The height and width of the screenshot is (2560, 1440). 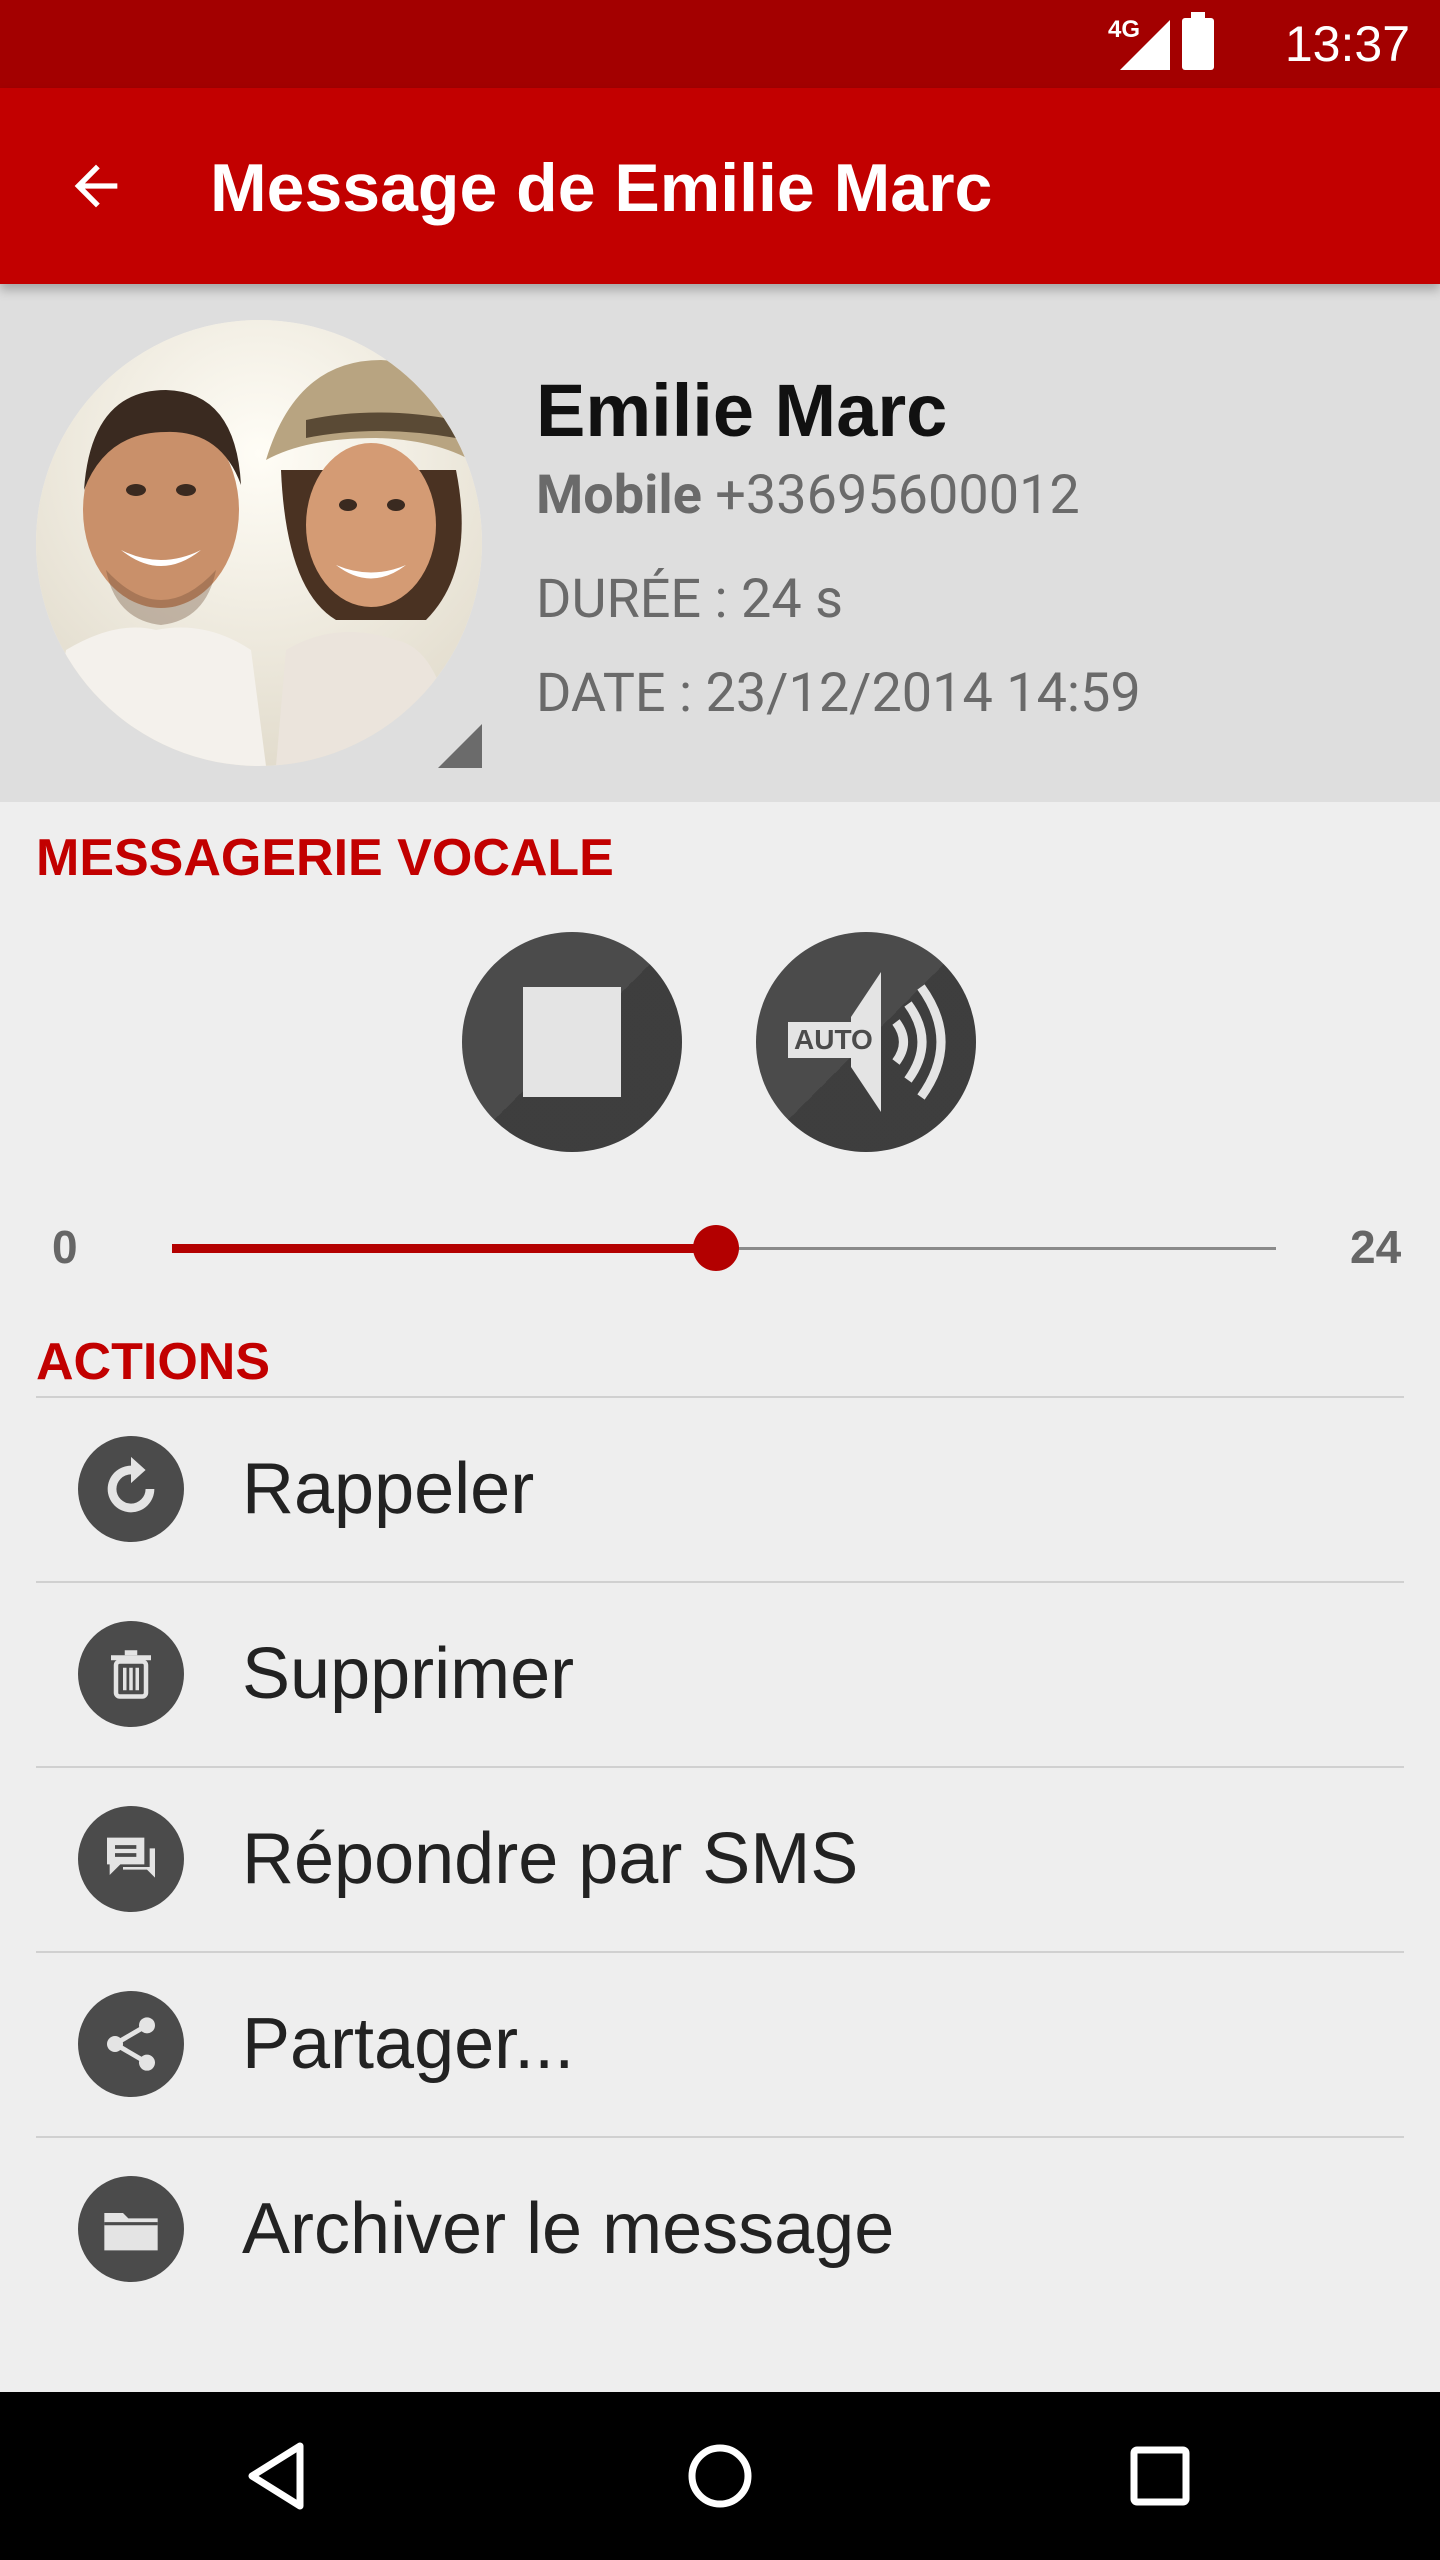 What do you see at coordinates (460, 746) in the screenshot?
I see `avatar-corner-indicator` at bounding box center [460, 746].